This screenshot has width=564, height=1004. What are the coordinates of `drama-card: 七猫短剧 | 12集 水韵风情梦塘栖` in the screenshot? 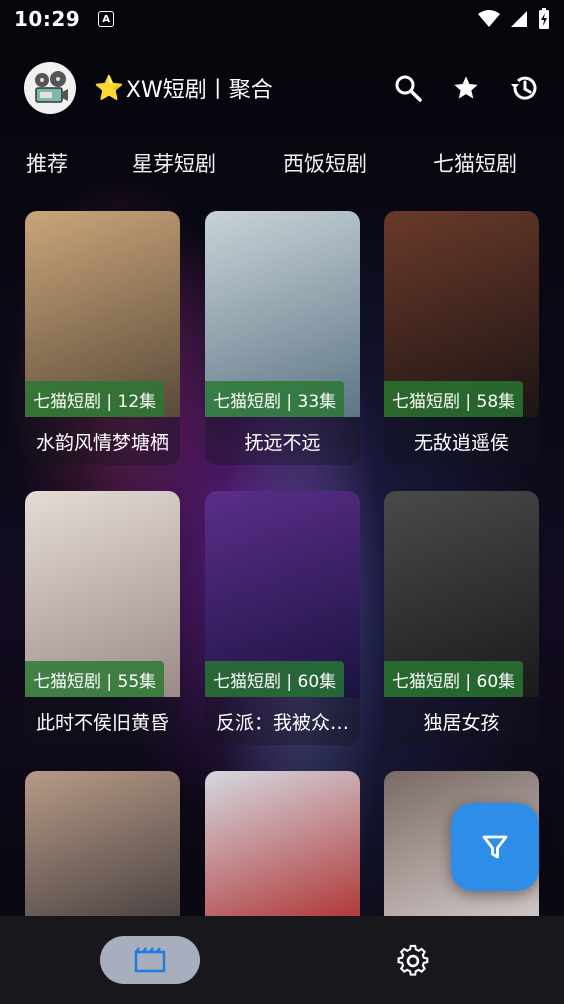 It's located at (102, 338).